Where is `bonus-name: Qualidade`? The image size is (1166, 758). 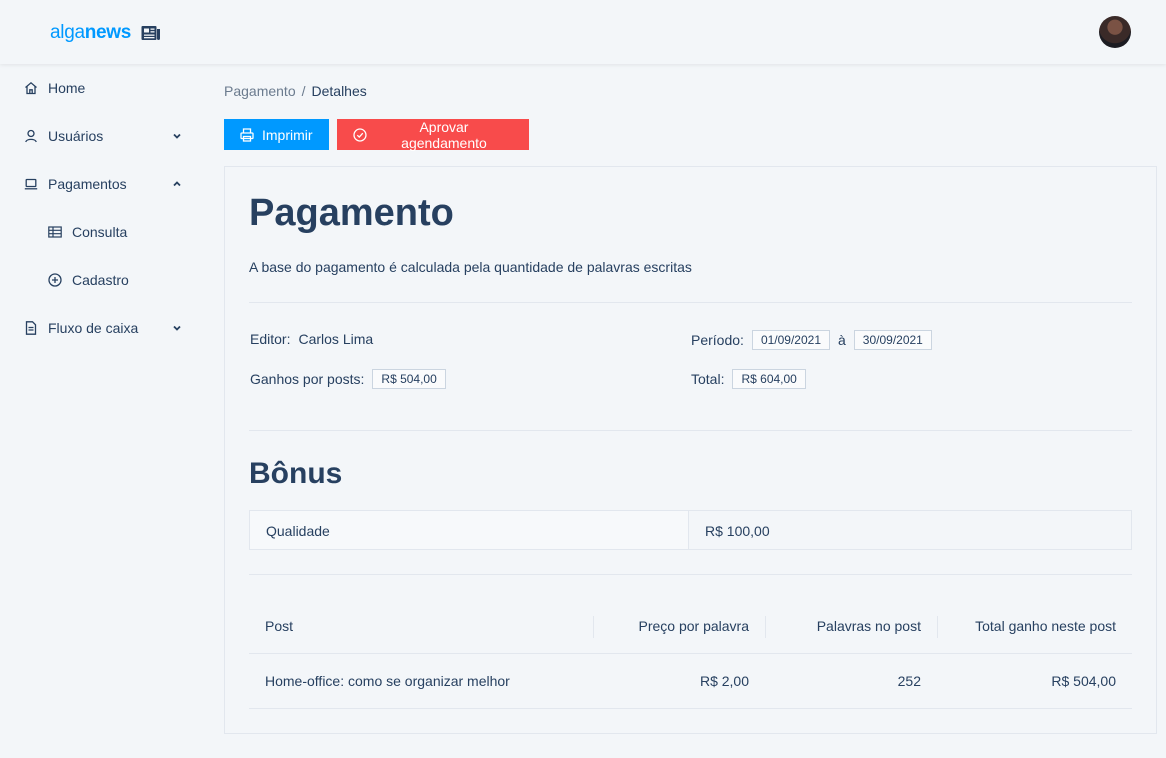 bonus-name: Qualidade is located at coordinates (469, 530).